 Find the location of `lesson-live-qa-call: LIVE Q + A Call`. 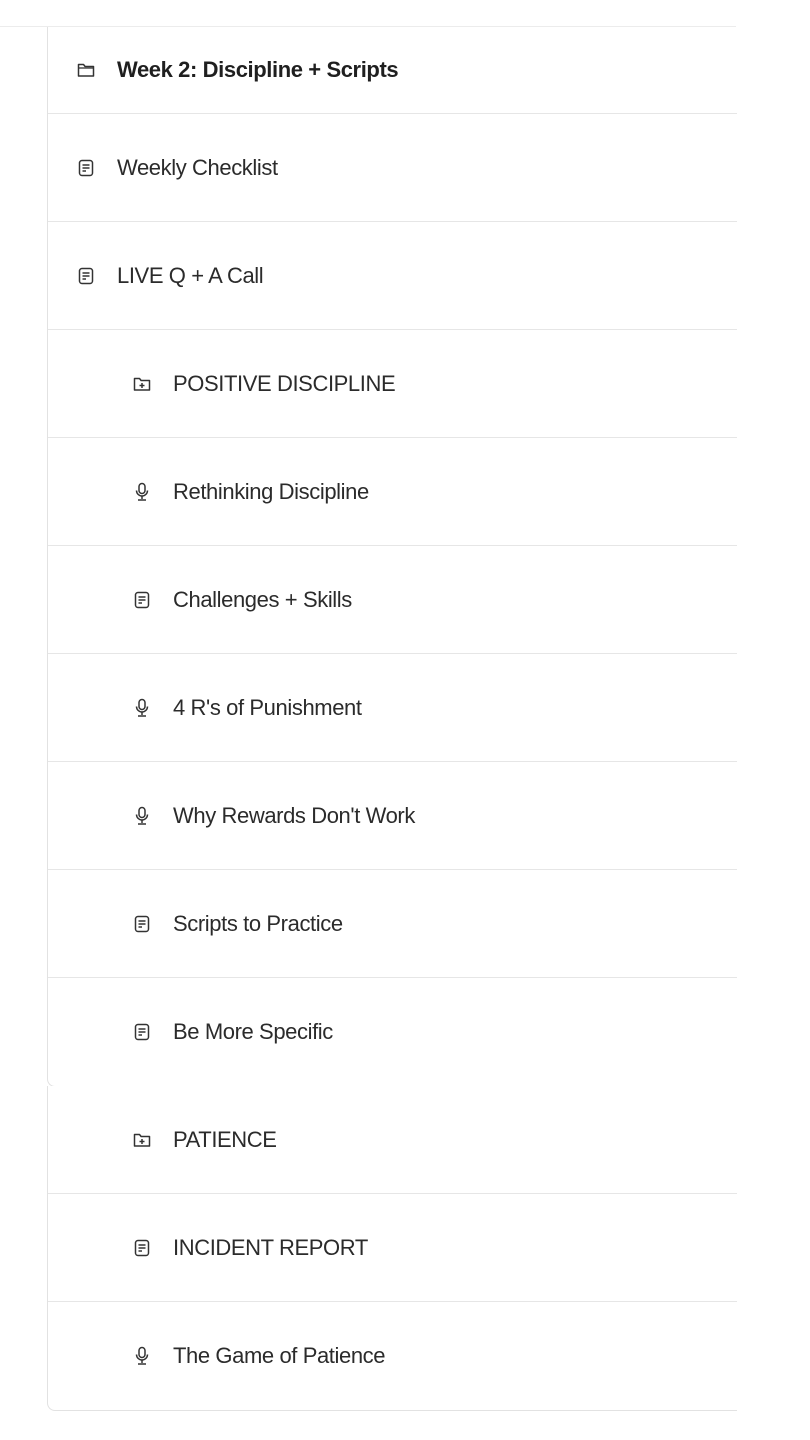

lesson-live-qa-call: LIVE Q + A Call is located at coordinates (392, 276).